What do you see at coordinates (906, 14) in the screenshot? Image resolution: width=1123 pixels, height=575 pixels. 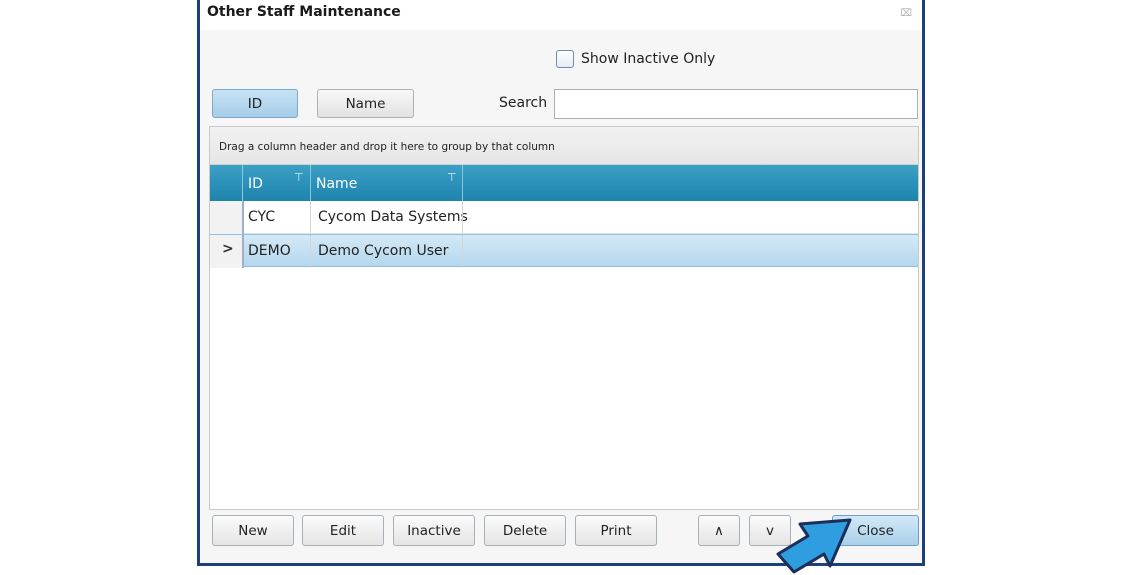 I see `close-window-icon: ⌧` at bounding box center [906, 14].